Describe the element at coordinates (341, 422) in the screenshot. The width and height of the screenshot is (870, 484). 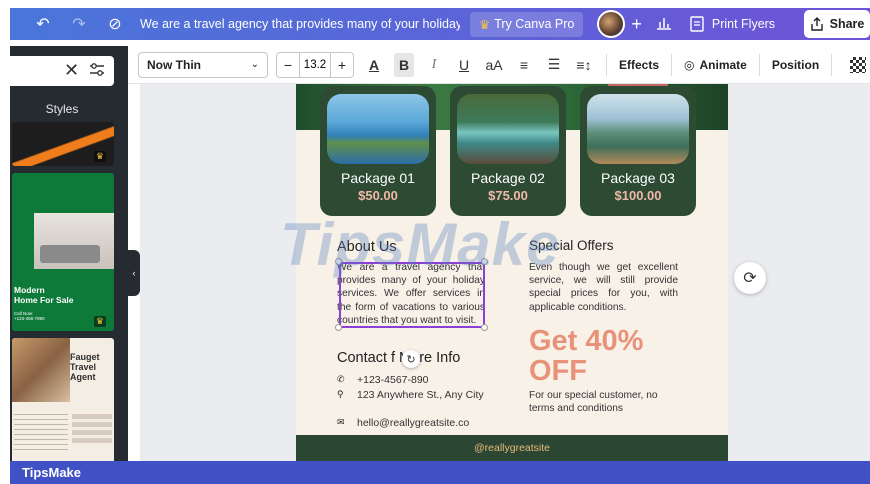
I see `mail-icon: ✉` at that location.